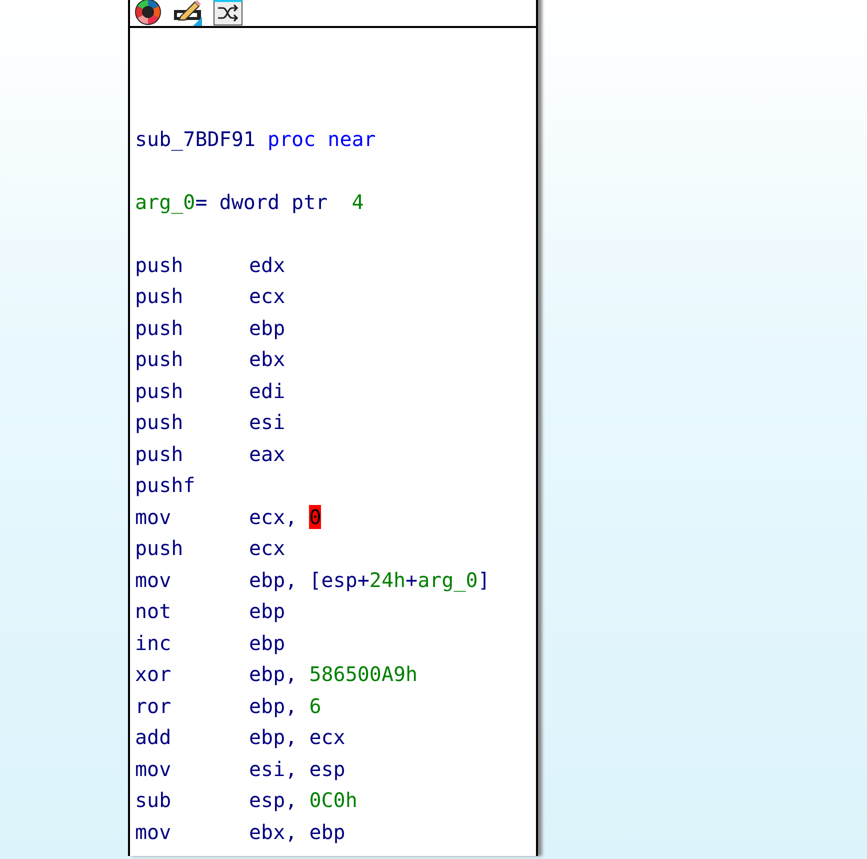 The width and height of the screenshot is (867, 859). What do you see at coordinates (285, 517) in the screenshot?
I see `operands: ecx, 0` at bounding box center [285, 517].